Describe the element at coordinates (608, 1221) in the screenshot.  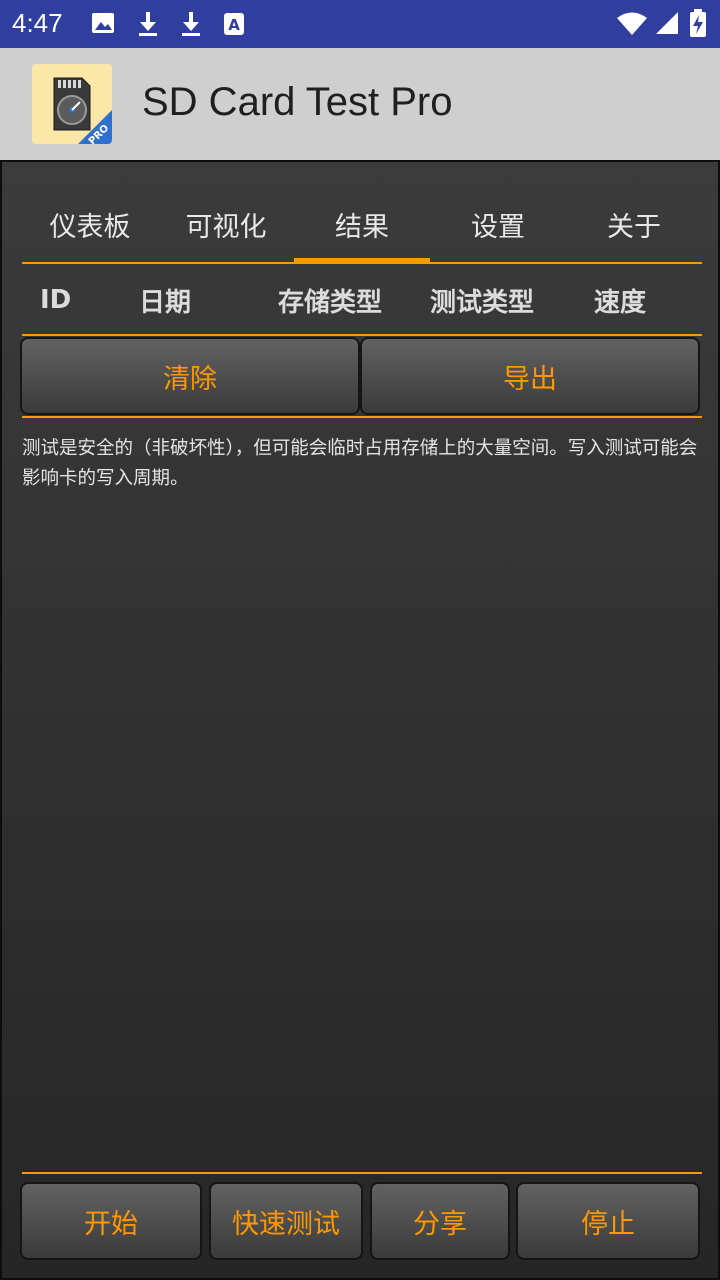
I see `stop-button: 停止` at that location.